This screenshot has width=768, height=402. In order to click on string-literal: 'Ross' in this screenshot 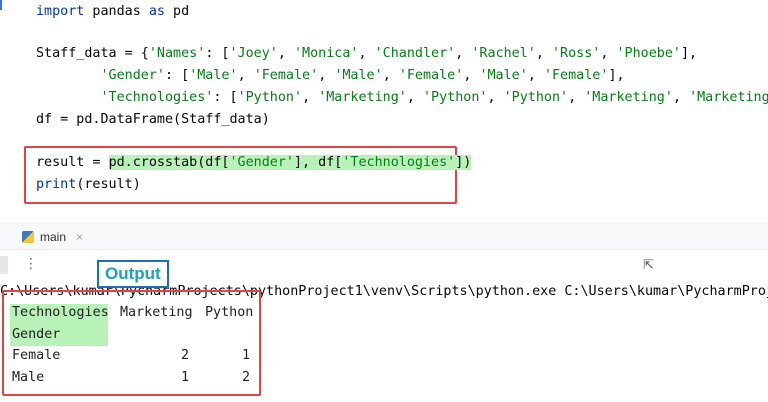, I will do `click(576, 53)`.